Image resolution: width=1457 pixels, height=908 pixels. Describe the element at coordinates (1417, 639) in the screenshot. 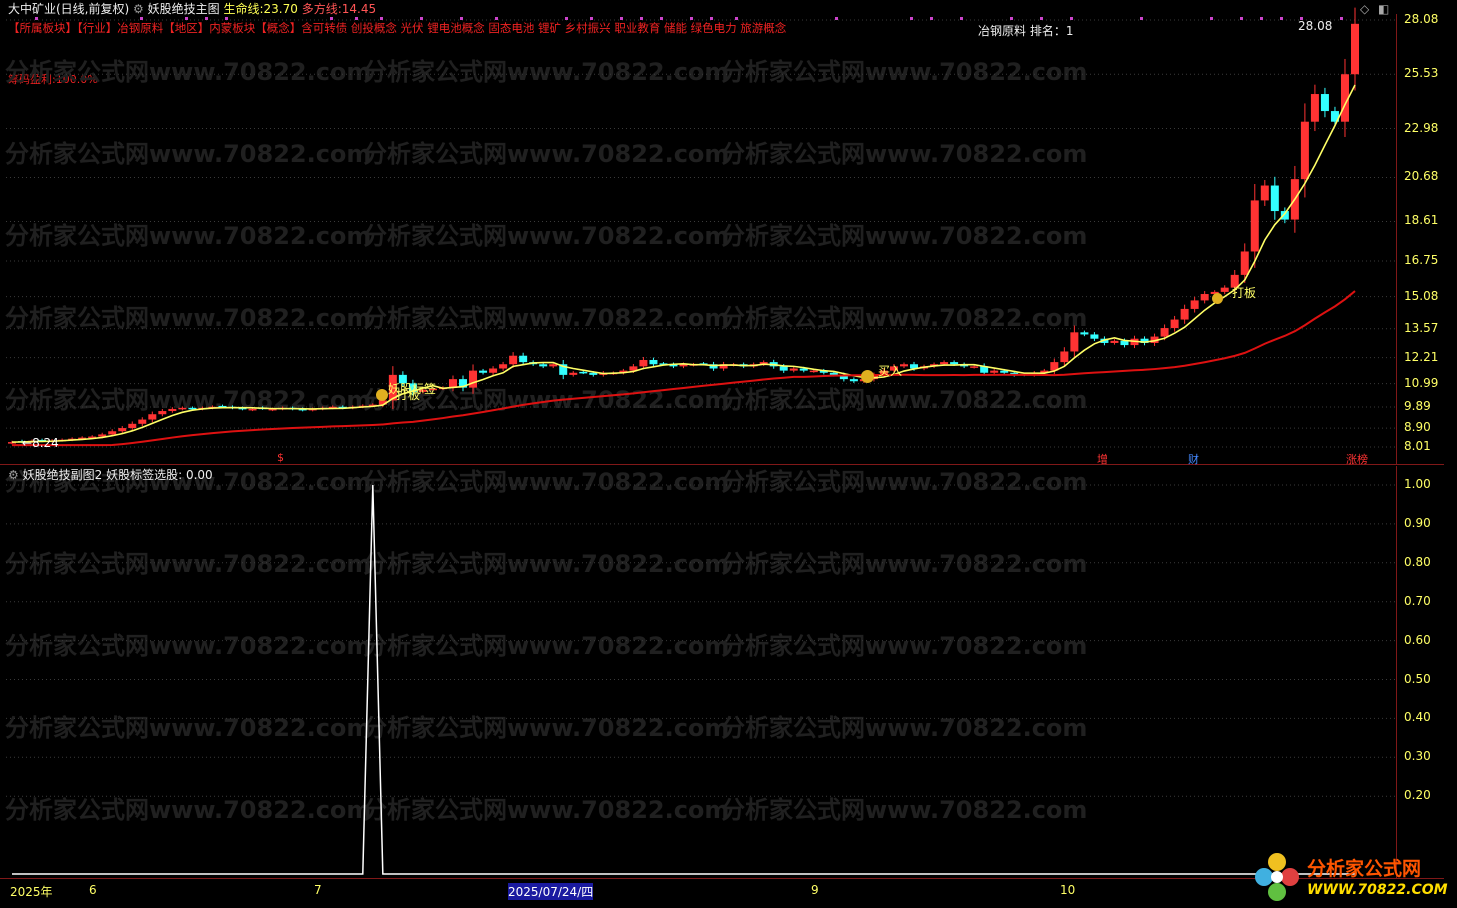

I see `sub-tick: 0.60` at that location.